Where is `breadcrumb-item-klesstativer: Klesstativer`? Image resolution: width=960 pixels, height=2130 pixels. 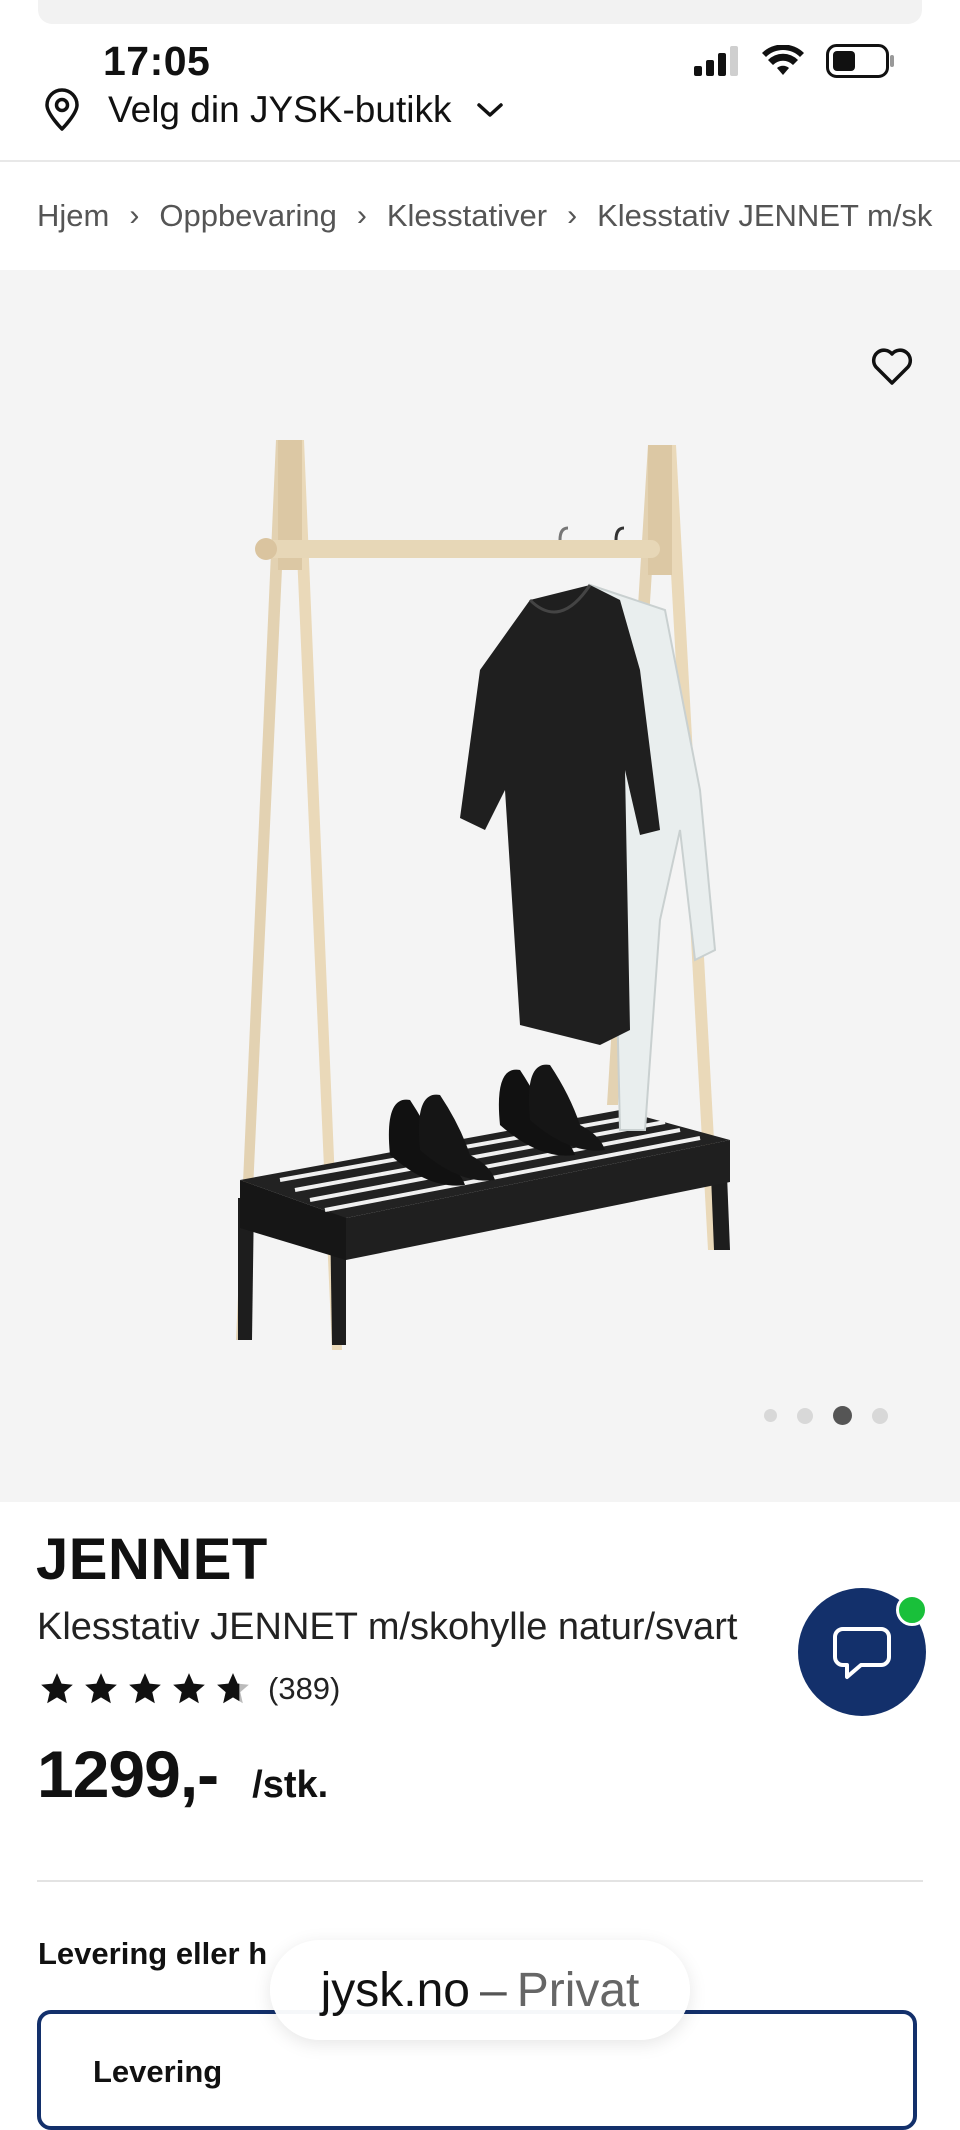
breadcrumb-item-klesstativer: Klesstativer is located at coordinates (467, 216).